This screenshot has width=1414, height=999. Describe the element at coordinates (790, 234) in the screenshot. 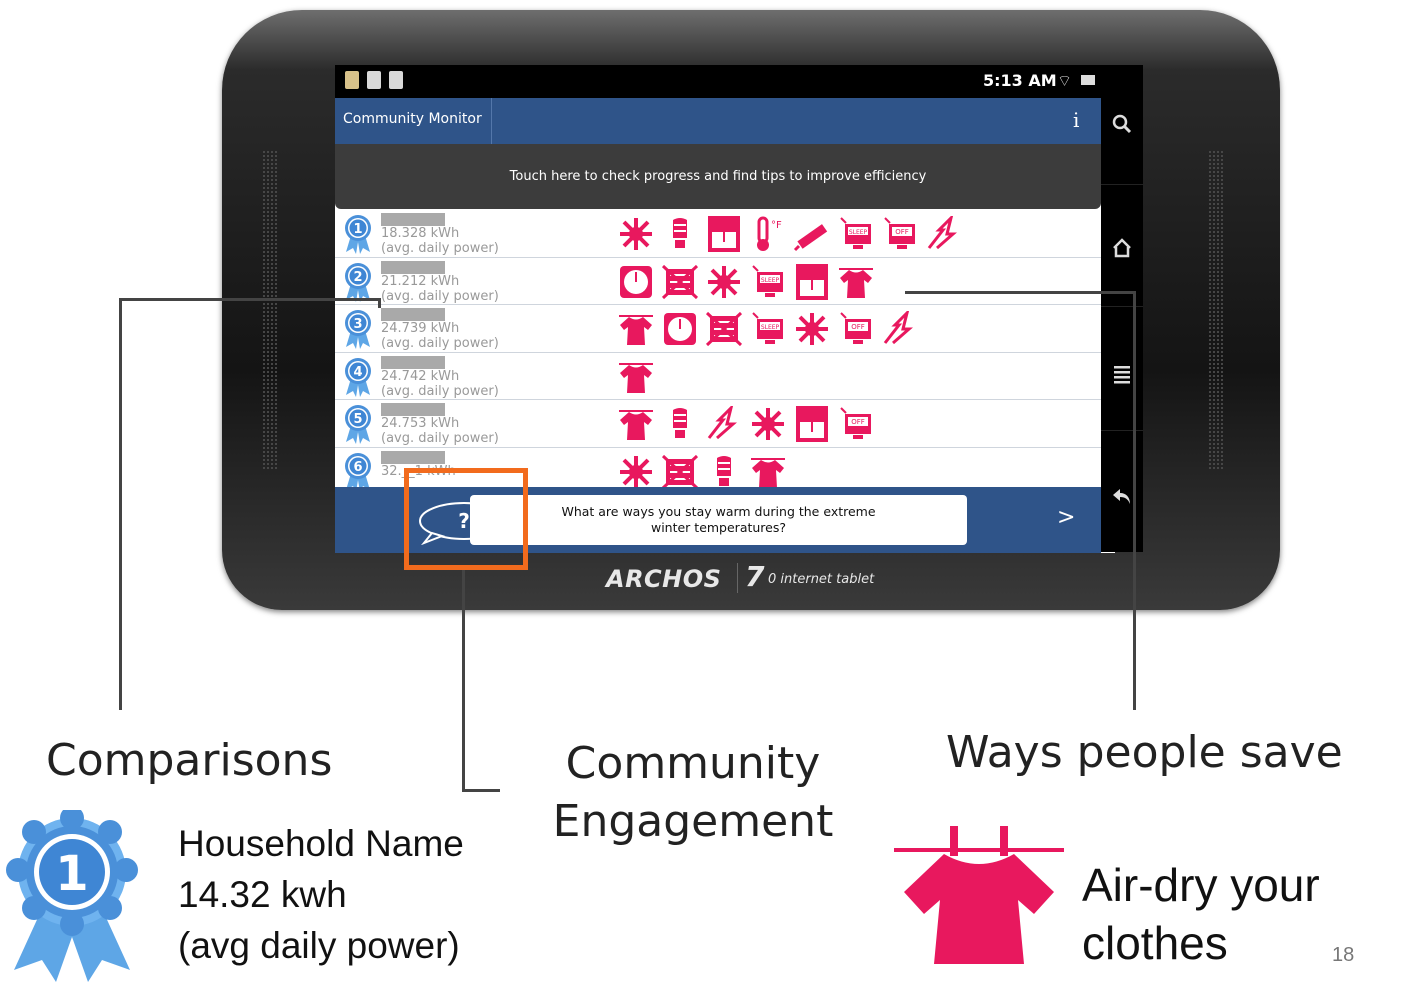

I see `saving-tips-icons: °F SLEEP OFF` at that location.